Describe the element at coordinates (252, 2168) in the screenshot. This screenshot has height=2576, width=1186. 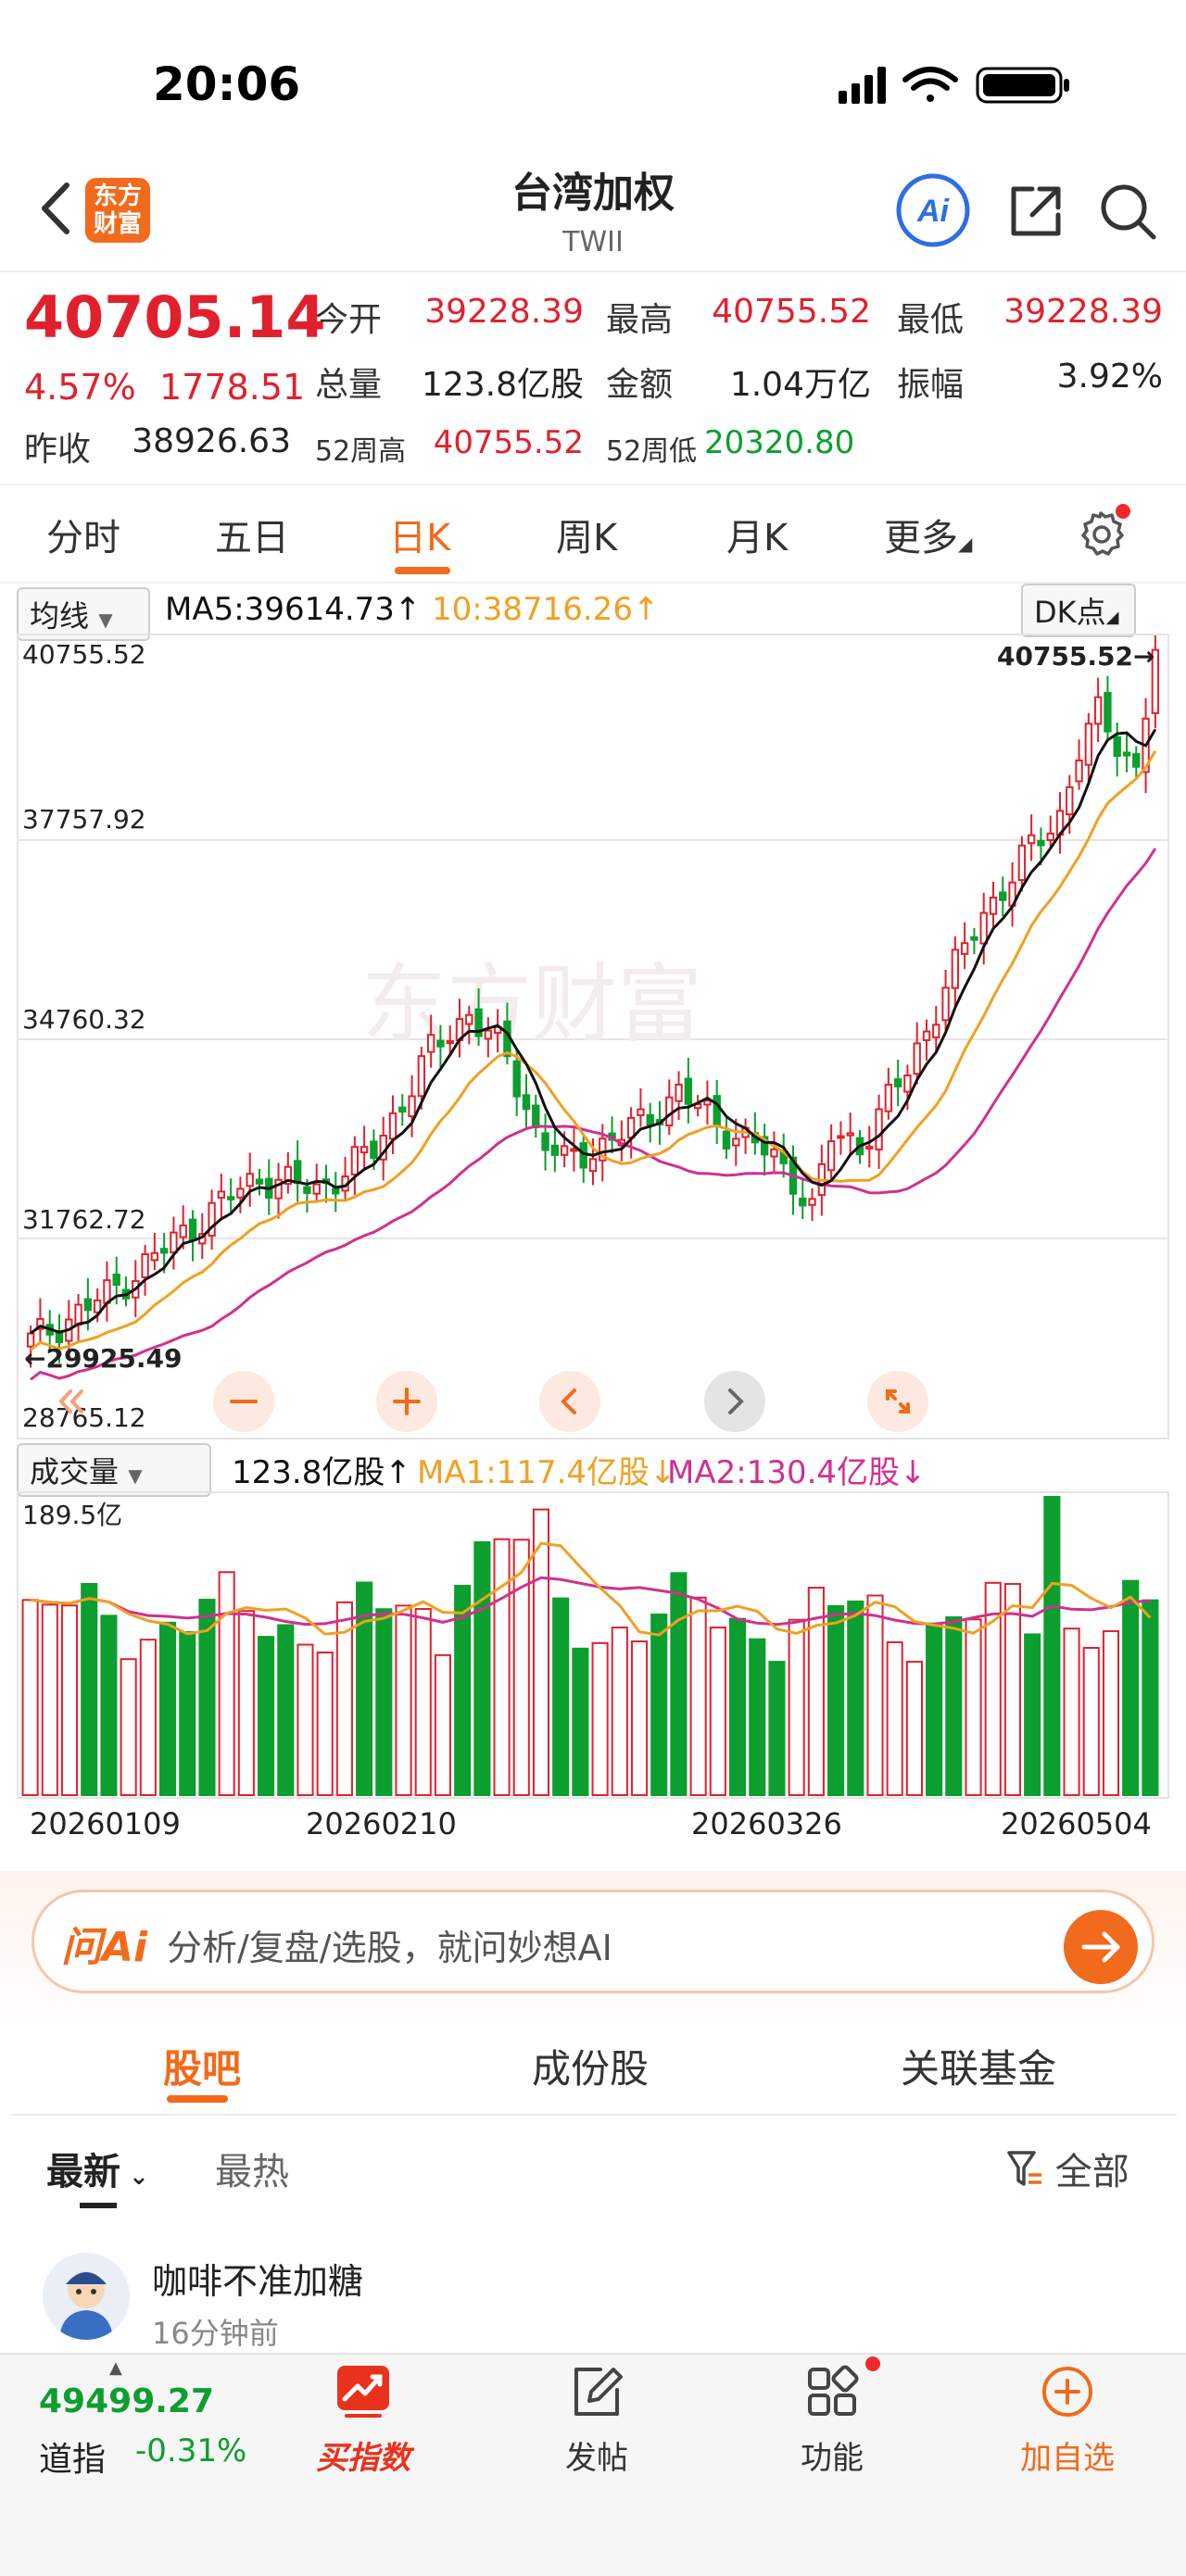
I see `sort-hot: 最热` at that location.